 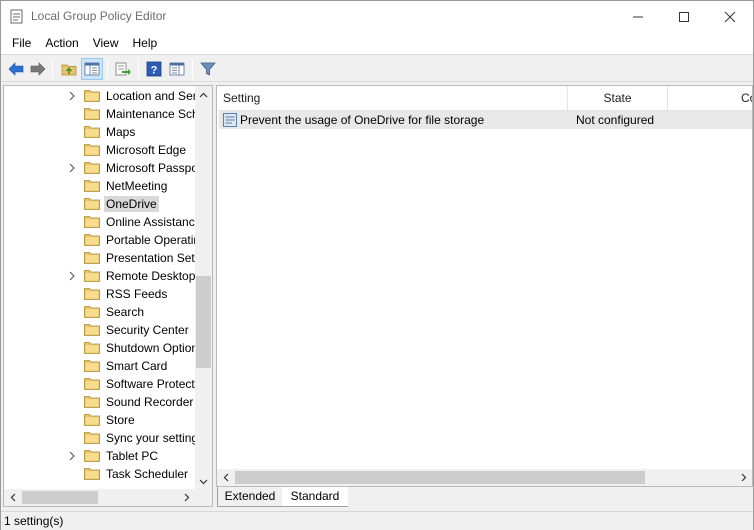 I want to click on tree-item: Location and Sen, so click(x=101, y=96).